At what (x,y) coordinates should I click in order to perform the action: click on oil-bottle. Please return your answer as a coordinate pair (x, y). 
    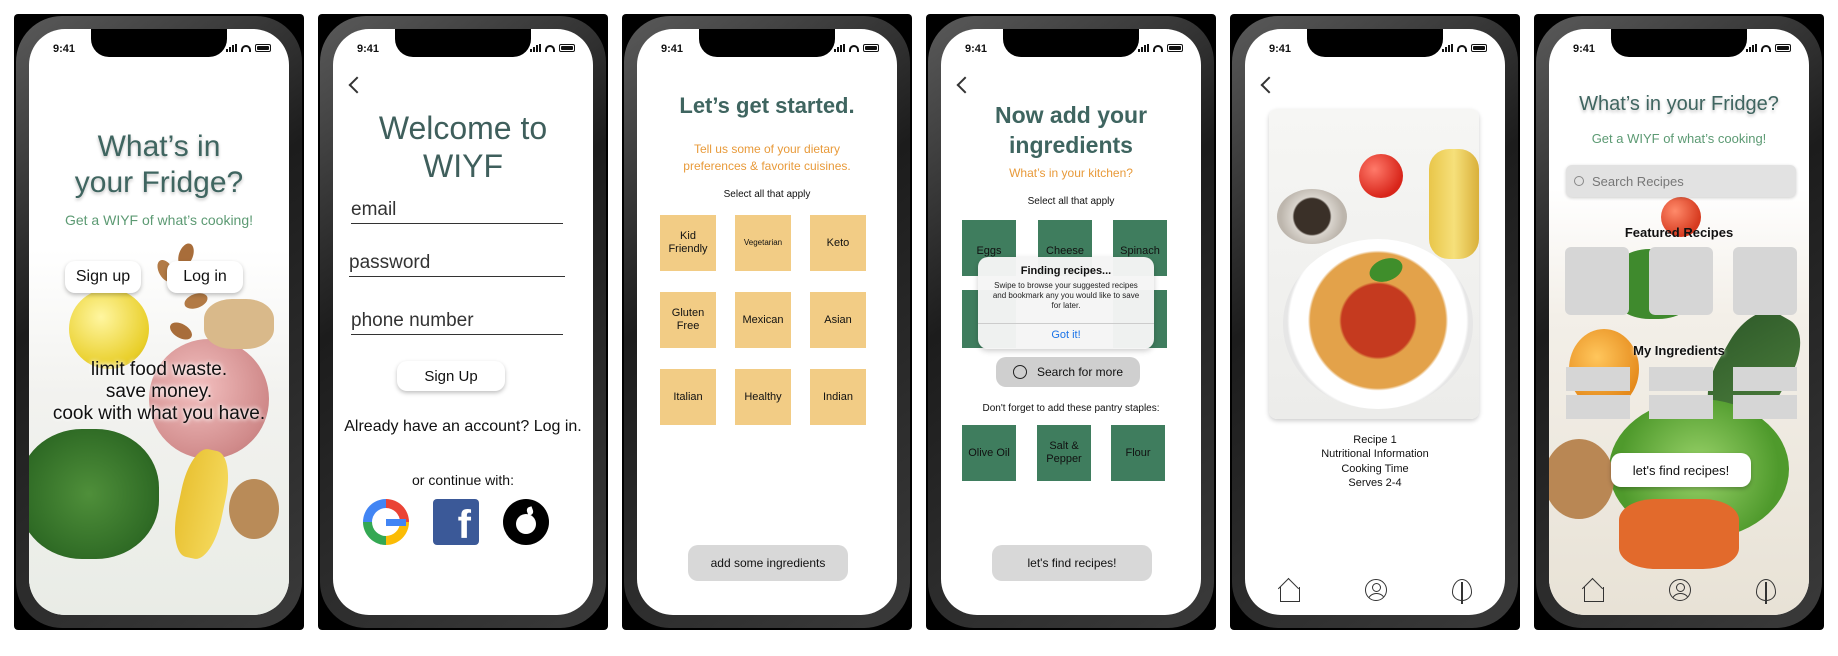
    Looking at the image, I should click on (1454, 204).